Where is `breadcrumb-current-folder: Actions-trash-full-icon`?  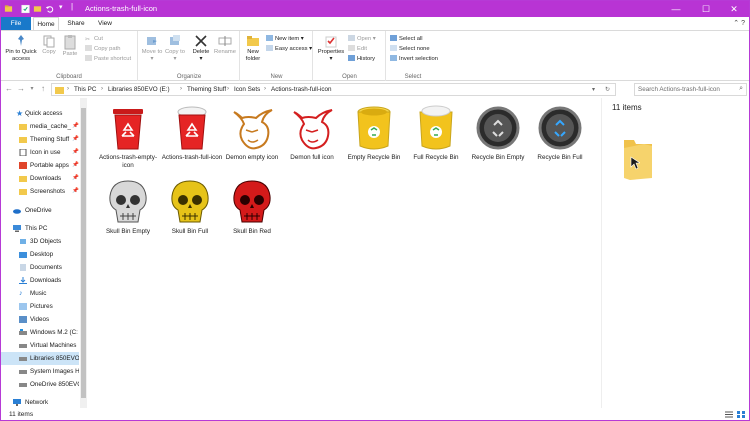 breadcrumb-current-folder: Actions-trash-full-icon is located at coordinates (301, 89).